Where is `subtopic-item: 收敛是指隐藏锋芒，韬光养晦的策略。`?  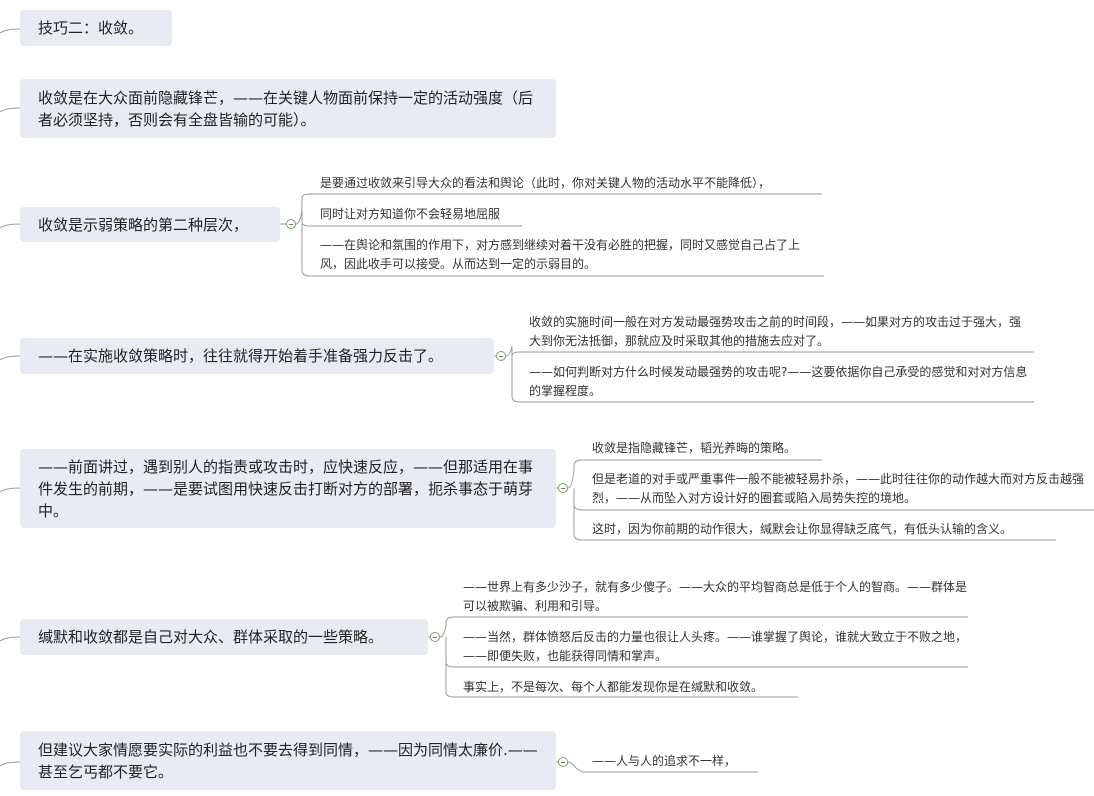 subtopic-item: 收敛是指隐藏锋芒，韬光养晦的策略。 is located at coordinates (712, 448).